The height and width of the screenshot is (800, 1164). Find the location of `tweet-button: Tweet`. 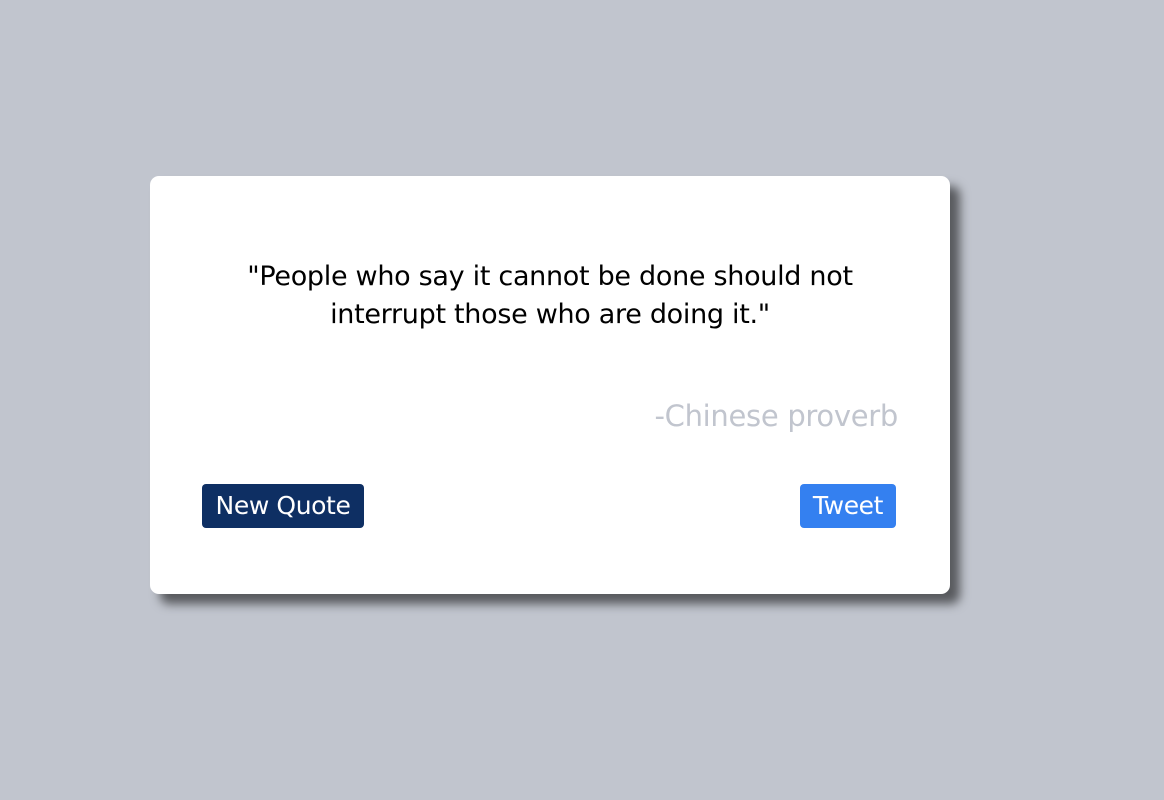

tweet-button: Tweet is located at coordinates (848, 506).